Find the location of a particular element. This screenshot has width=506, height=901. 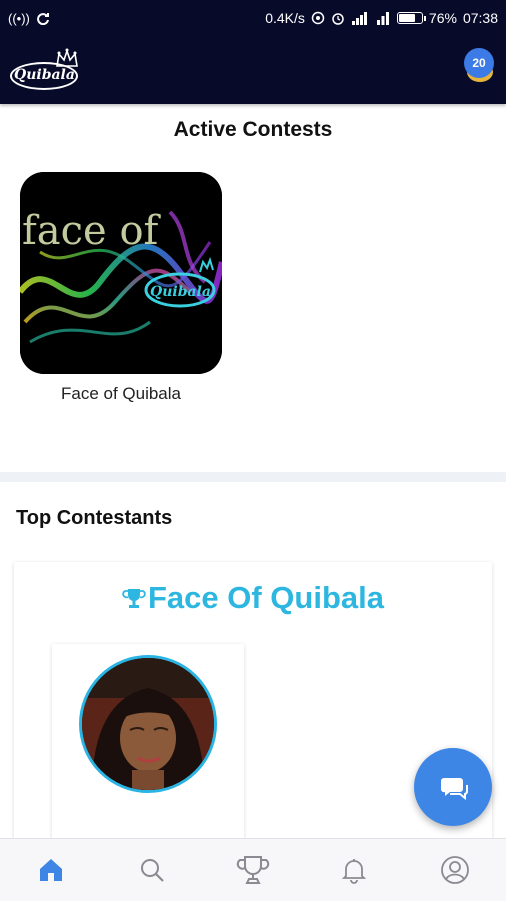

app-logo: Quibala is located at coordinates (45, 70).